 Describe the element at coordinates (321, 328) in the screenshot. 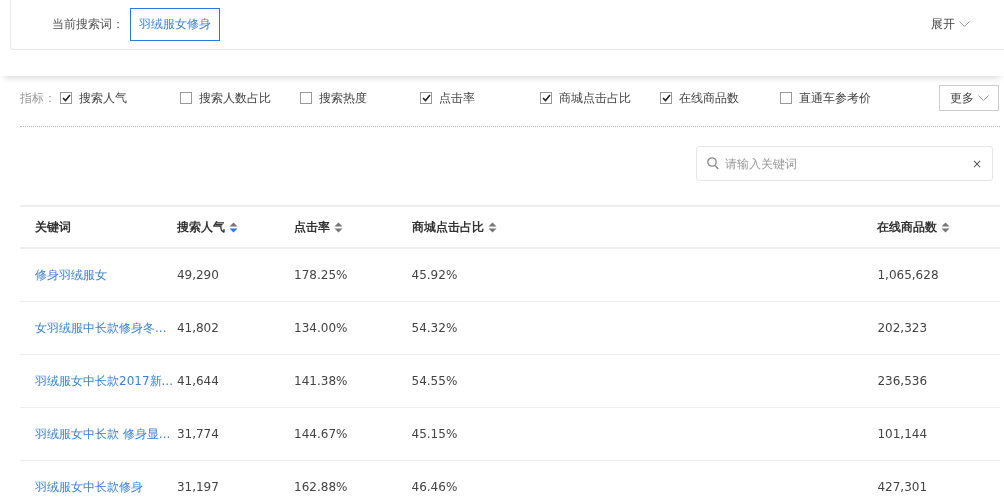

I see `table-cell: 134.00%` at that location.